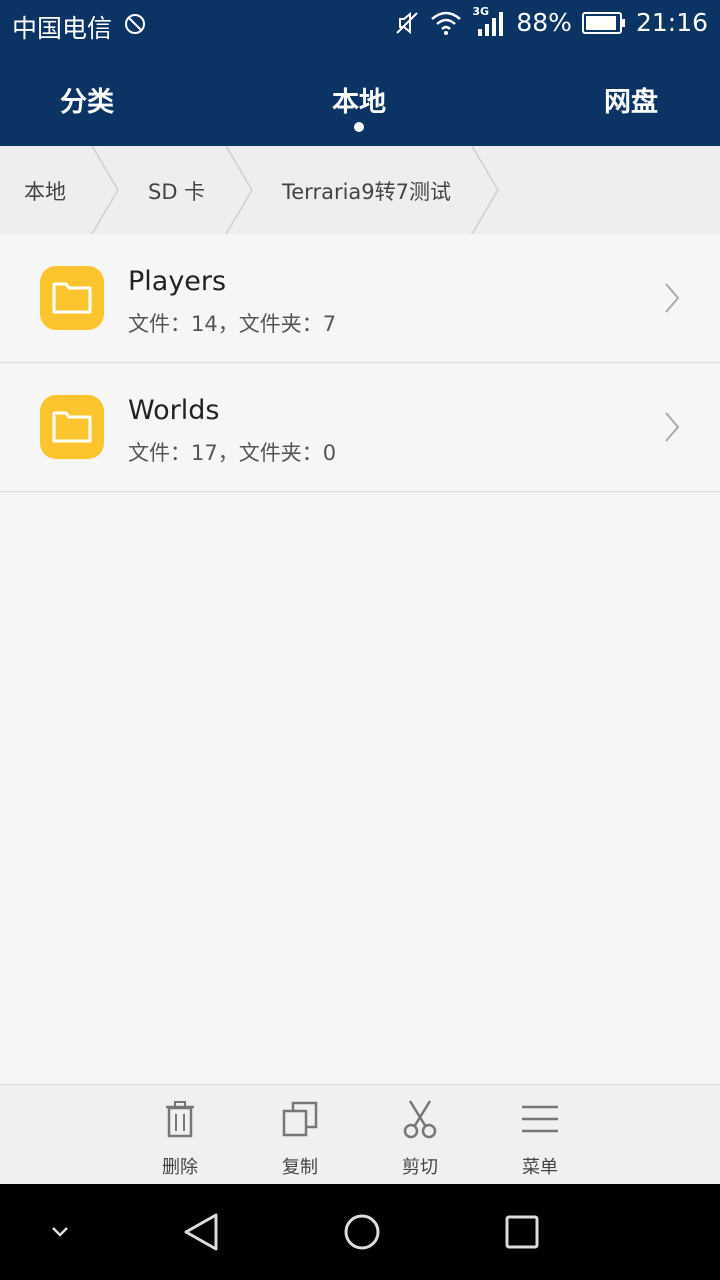 The height and width of the screenshot is (1280, 720). Describe the element at coordinates (540, 1167) in the screenshot. I see `menu-label: 菜单` at that location.